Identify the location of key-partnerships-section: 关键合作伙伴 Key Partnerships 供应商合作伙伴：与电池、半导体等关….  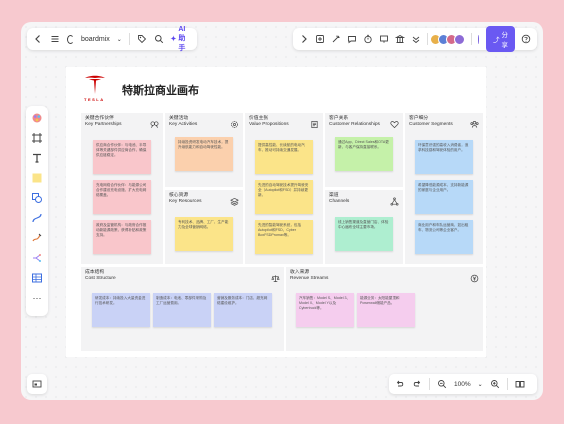
(122, 188).